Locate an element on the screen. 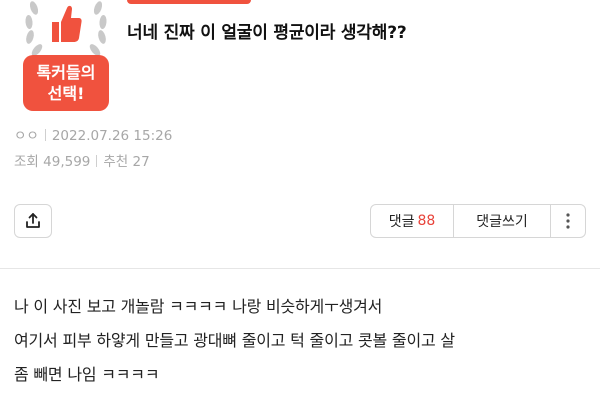 This screenshot has width=600, height=405. comments-count: 88 is located at coordinates (426, 221).